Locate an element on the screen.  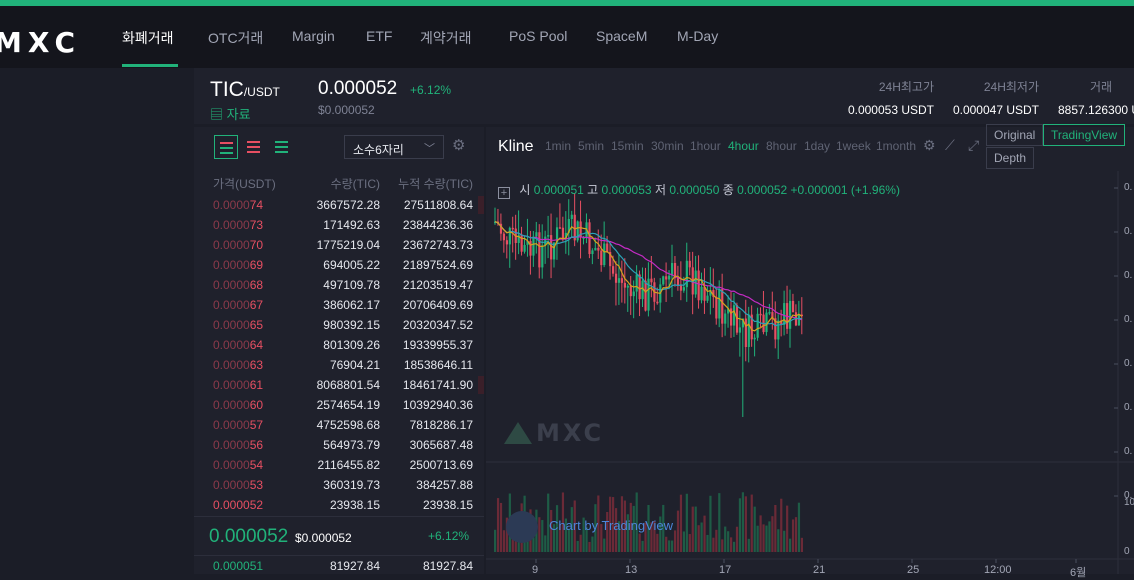
chart-settings-icon: ⚙ is located at coordinates (929, 145).